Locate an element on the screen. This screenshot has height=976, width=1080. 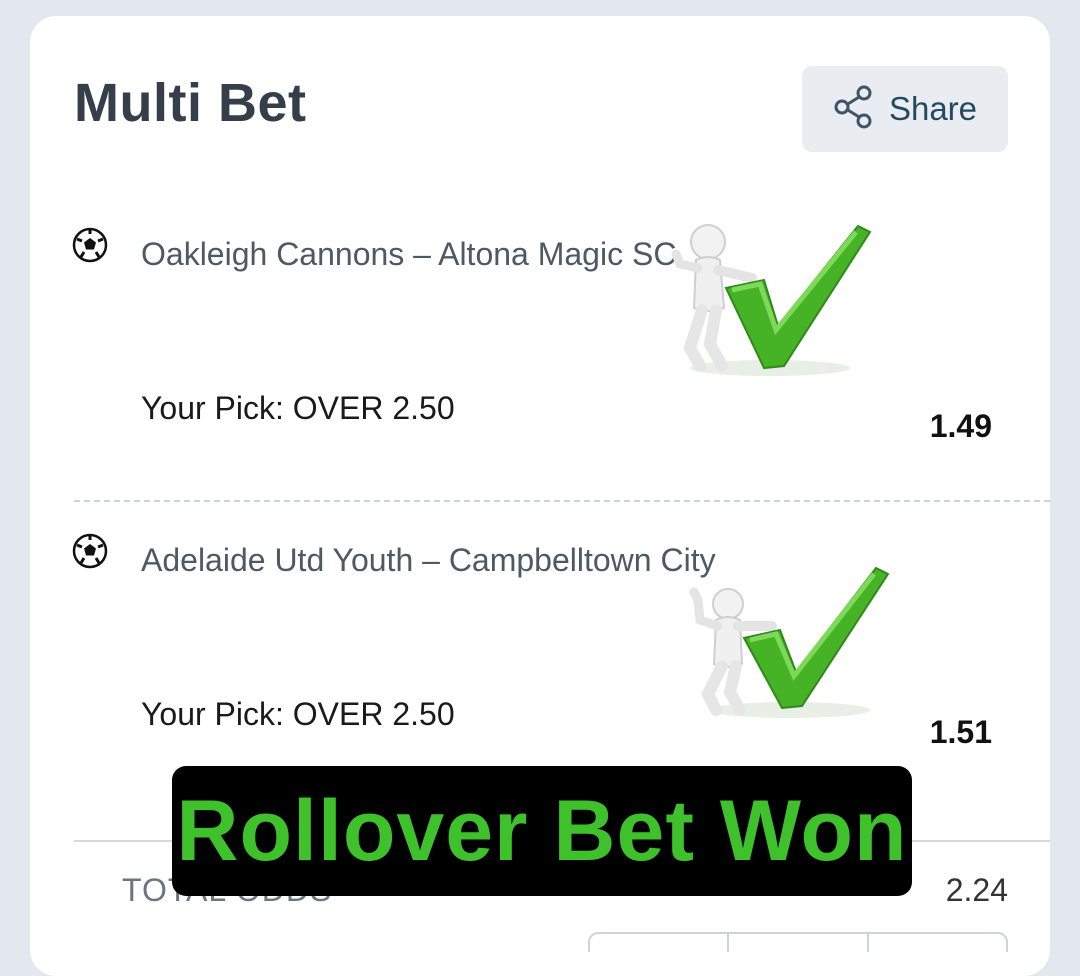
total-odds-value: 2.24 is located at coordinates (976, 890).